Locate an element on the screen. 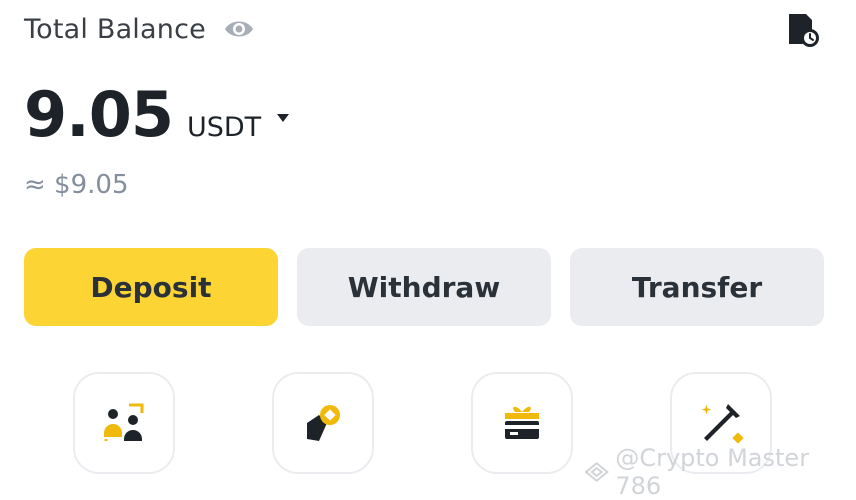 The image size is (856, 500). transfer-button: Transfer is located at coordinates (697, 287).